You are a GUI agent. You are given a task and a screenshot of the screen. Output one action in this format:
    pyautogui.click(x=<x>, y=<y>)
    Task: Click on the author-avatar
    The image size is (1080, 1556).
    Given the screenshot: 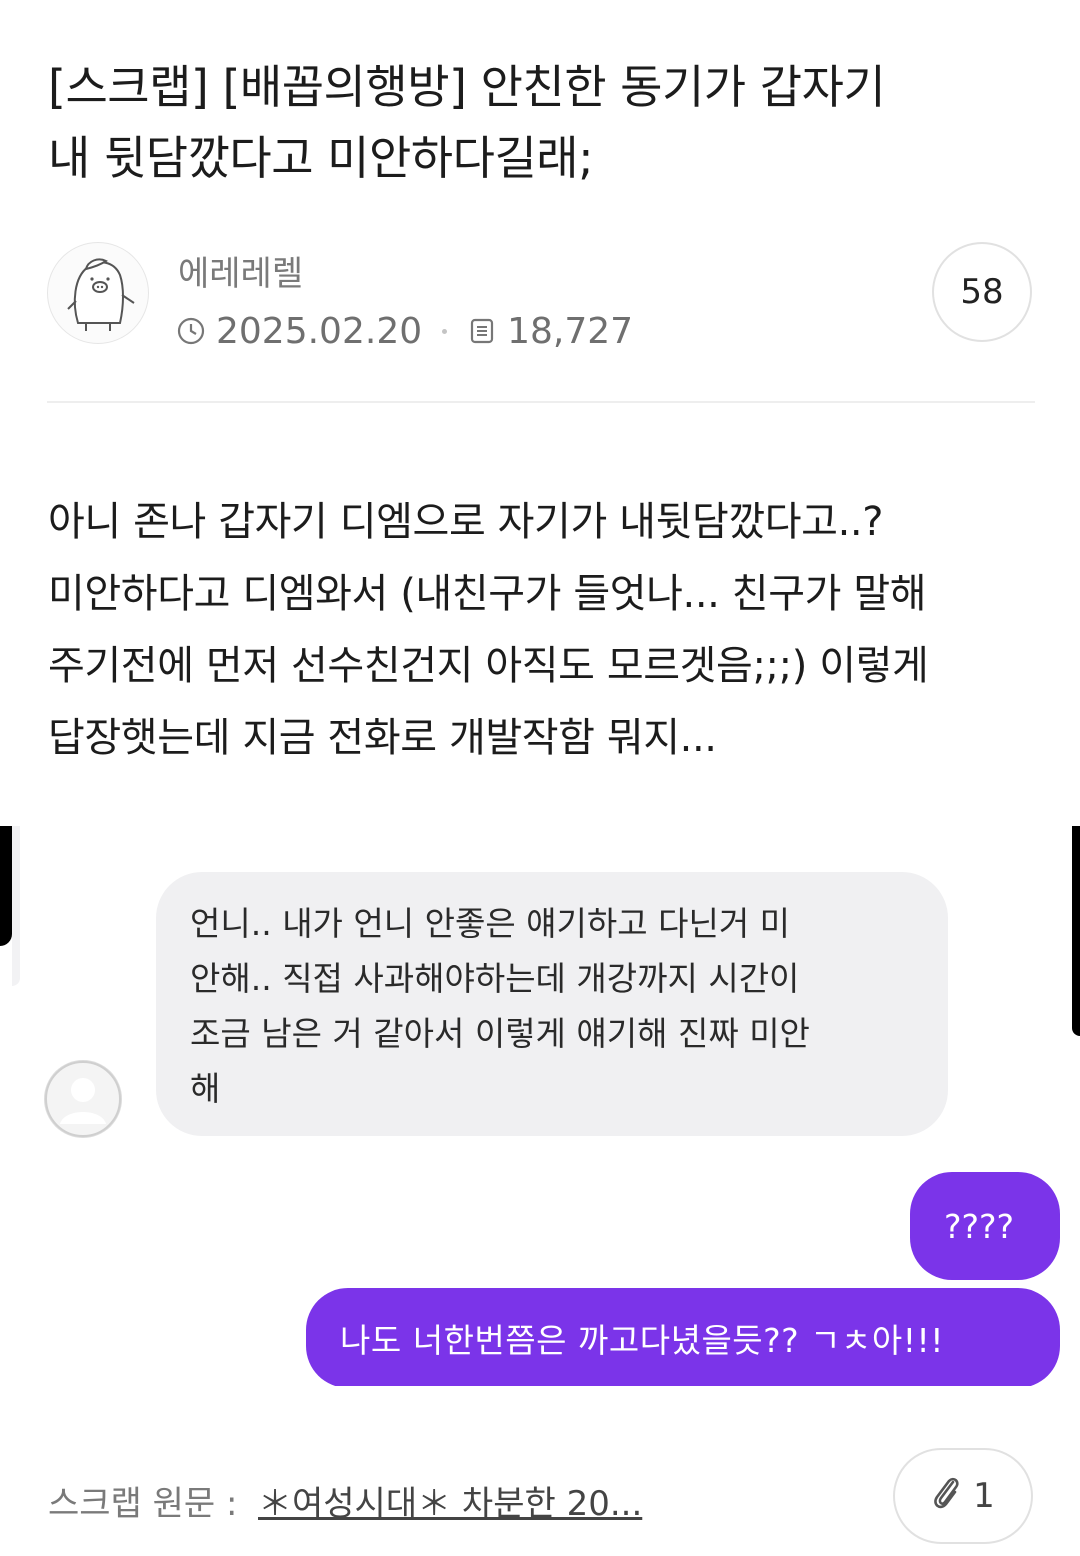 What is the action you would take?
    pyautogui.click(x=98, y=293)
    